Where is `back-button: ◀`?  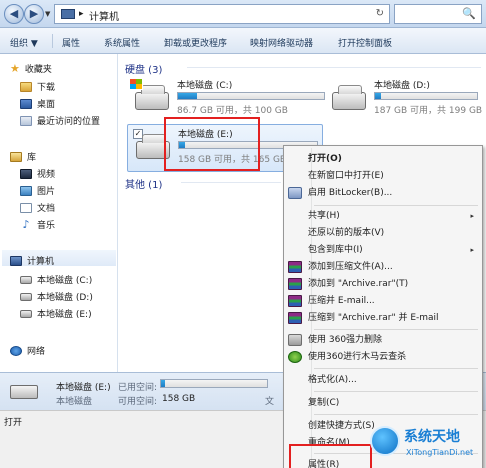 back-button: ◀ is located at coordinates (14, 14).